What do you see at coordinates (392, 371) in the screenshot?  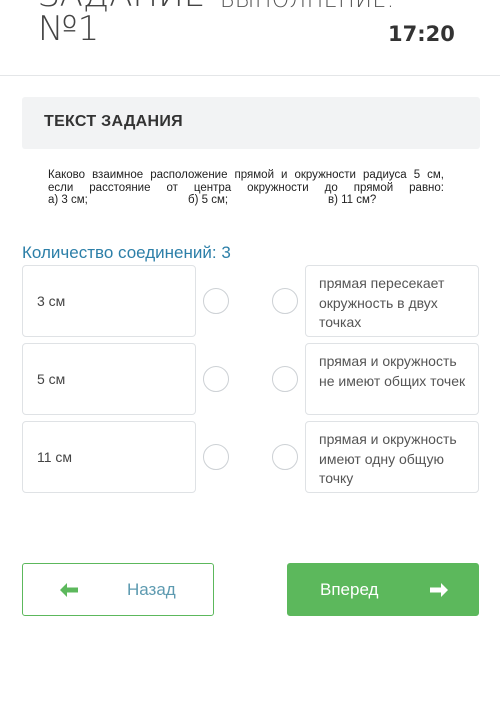 I see `right-item-label: прямая и окружность не имеют общих точек` at bounding box center [392, 371].